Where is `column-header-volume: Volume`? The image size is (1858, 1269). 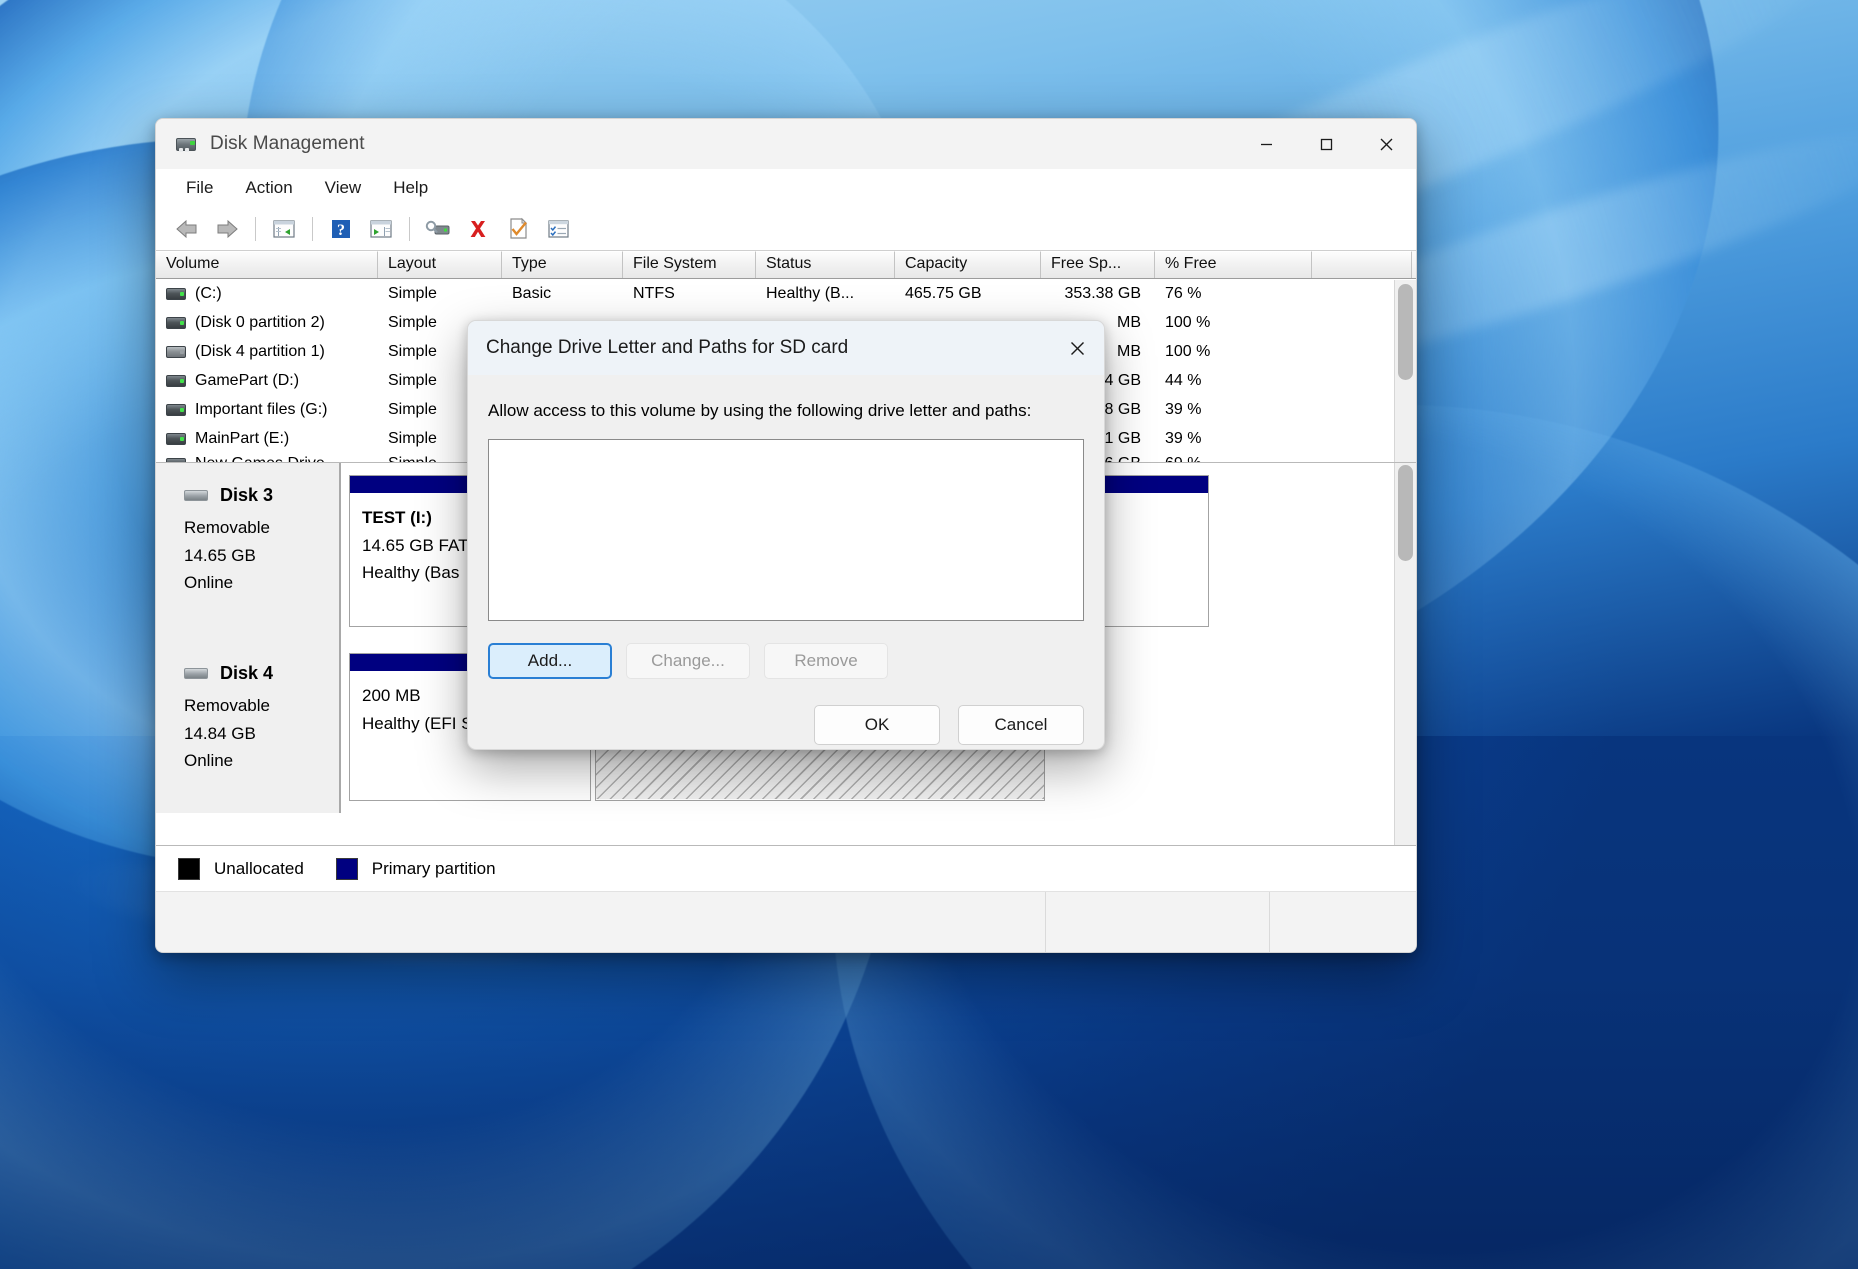
column-header-volume: Volume is located at coordinates (267, 264).